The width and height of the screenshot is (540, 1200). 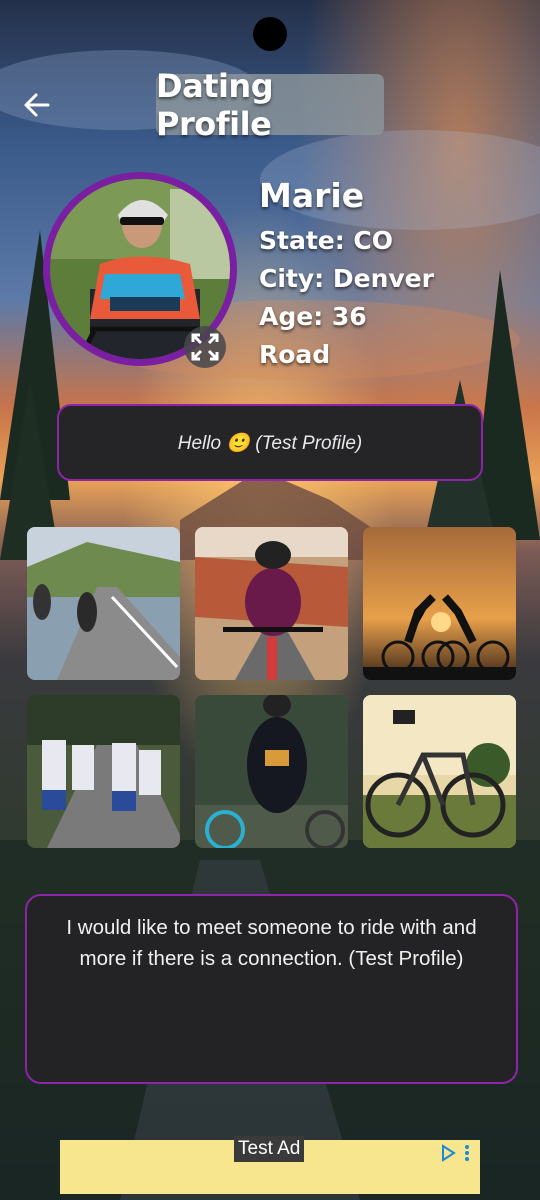 What do you see at coordinates (312, 195) in the screenshot?
I see `profile-name: Marie` at bounding box center [312, 195].